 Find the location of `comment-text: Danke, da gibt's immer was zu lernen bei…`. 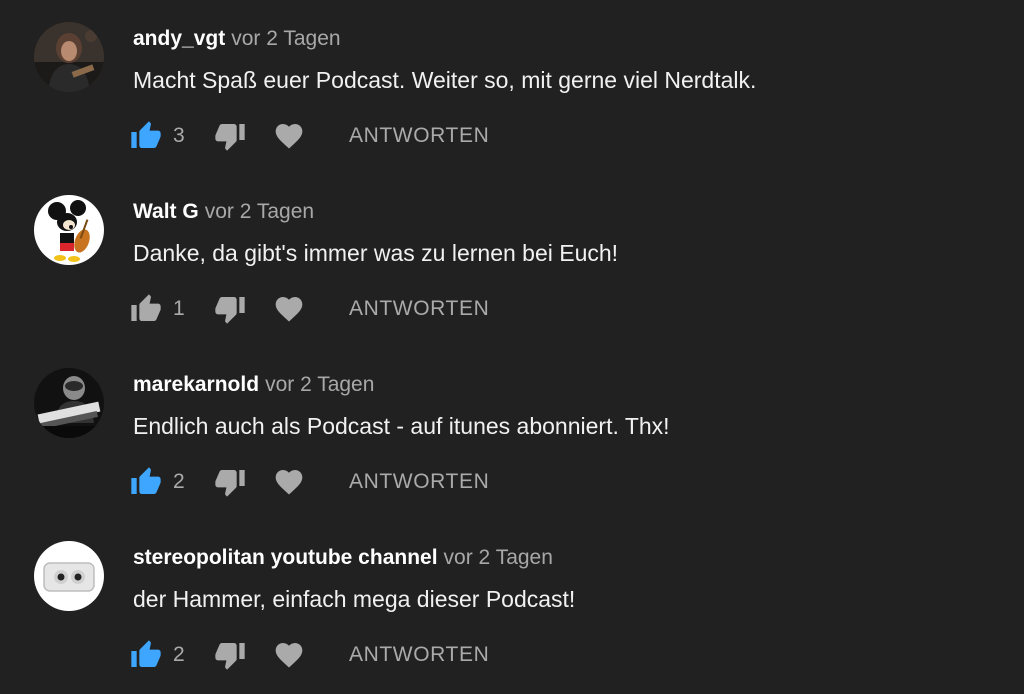

comment-text: Danke, da gibt's immer was zu lernen bei… is located at coordinates (376, 253).